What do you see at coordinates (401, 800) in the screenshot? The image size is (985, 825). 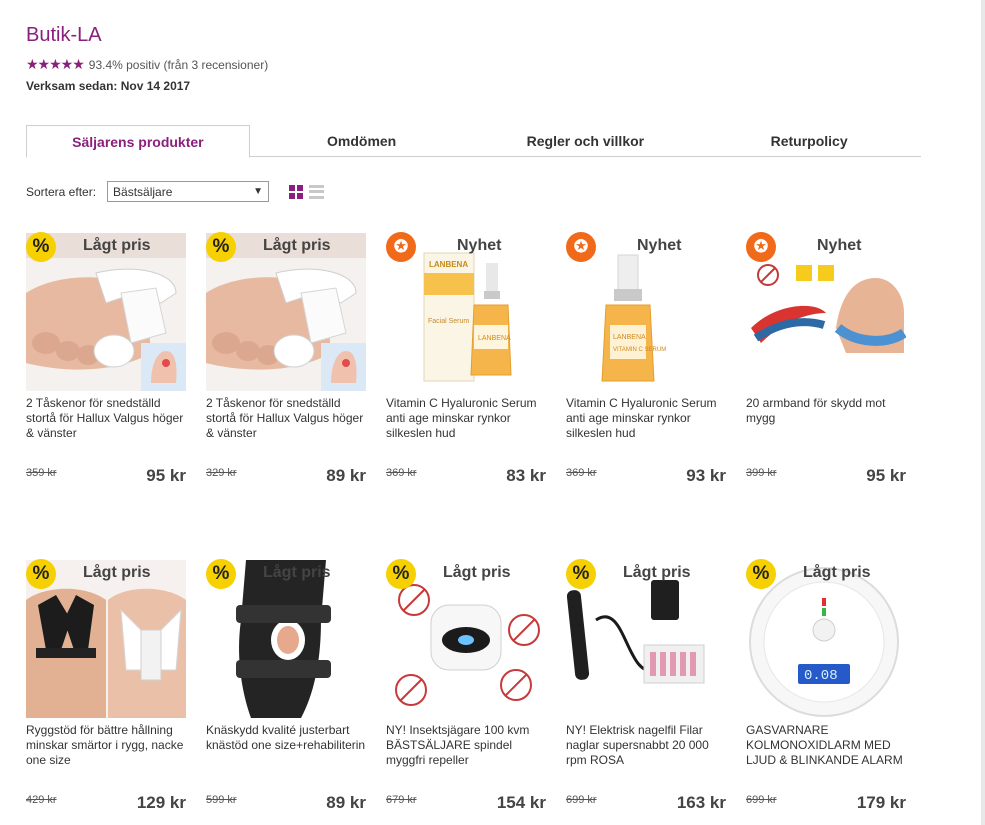 I see `old-price: 679 kr` at bounding box center [401, 800].